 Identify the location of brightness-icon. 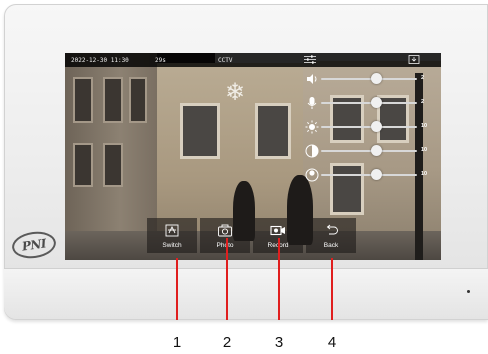
(312, 127).